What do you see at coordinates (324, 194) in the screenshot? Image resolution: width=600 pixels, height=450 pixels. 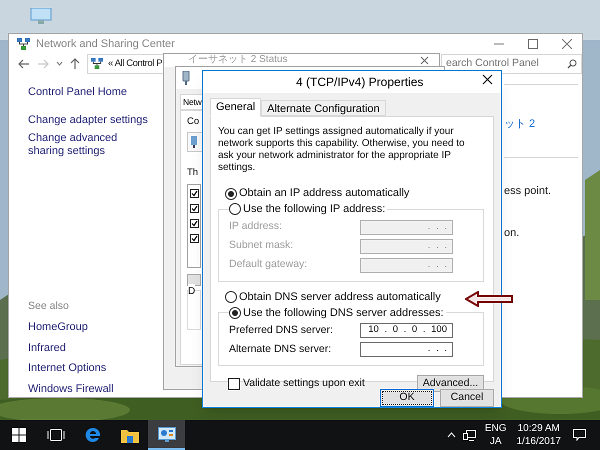 I see `radio-label: Obtain an IP address automatically` at bounding box center [324, 194].